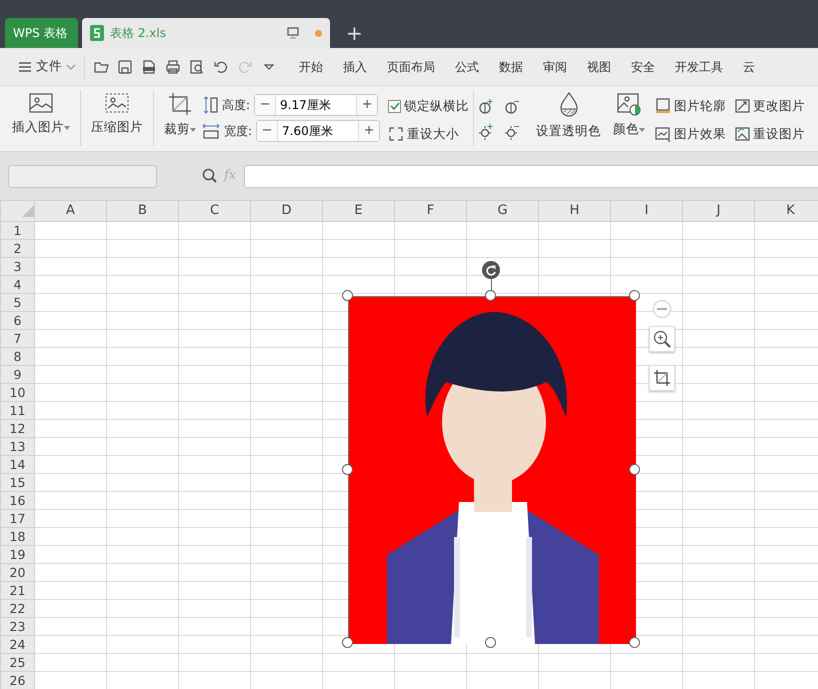 The width and height of the screenshot is (818, 689). Describe the element at coordinates (646, 210) in the screenshot. I see `column-header: I` at that location.